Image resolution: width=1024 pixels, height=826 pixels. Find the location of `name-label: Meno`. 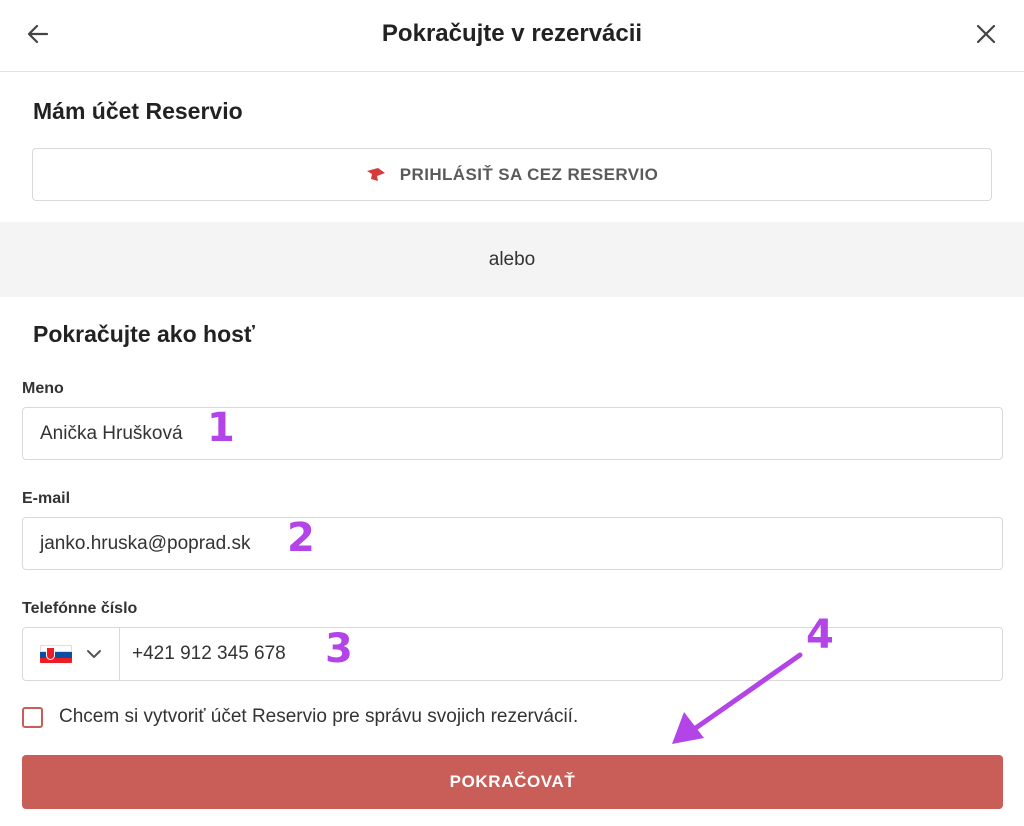

name-label: Meno is located at coordinates (43, 388).